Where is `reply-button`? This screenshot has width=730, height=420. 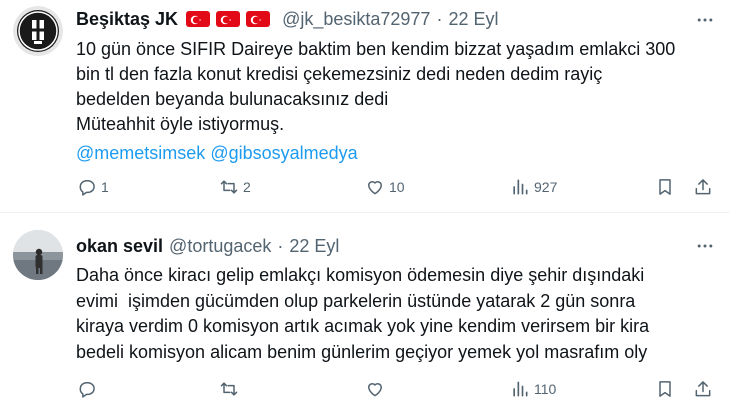
reply-button is located at coordinates (89, 389).